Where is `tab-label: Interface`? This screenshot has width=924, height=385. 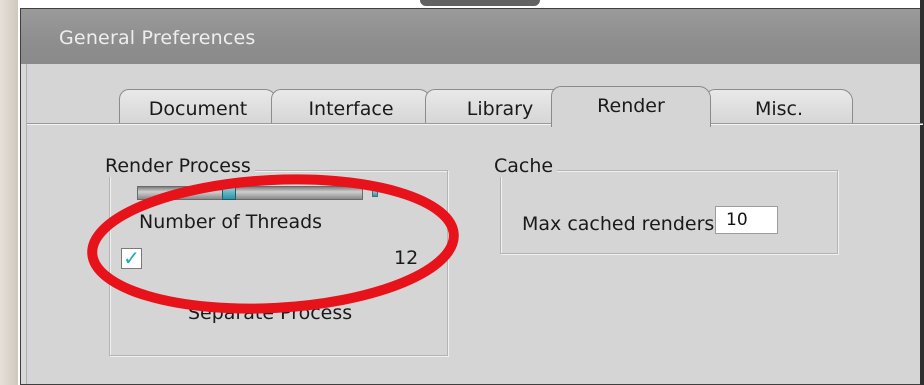 tab-label: Interface is located at coordinates (351, 109).